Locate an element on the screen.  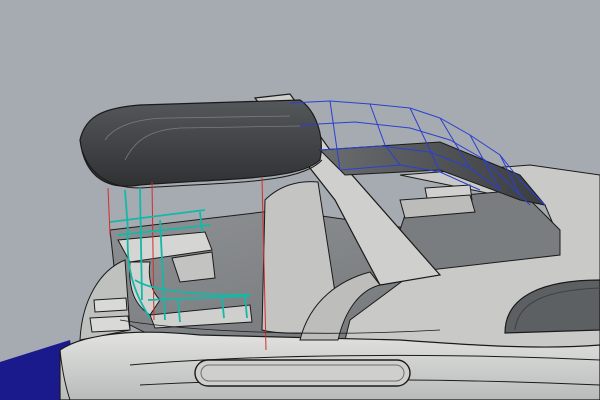
hardtop-roof is located at coordinates (200, 143).